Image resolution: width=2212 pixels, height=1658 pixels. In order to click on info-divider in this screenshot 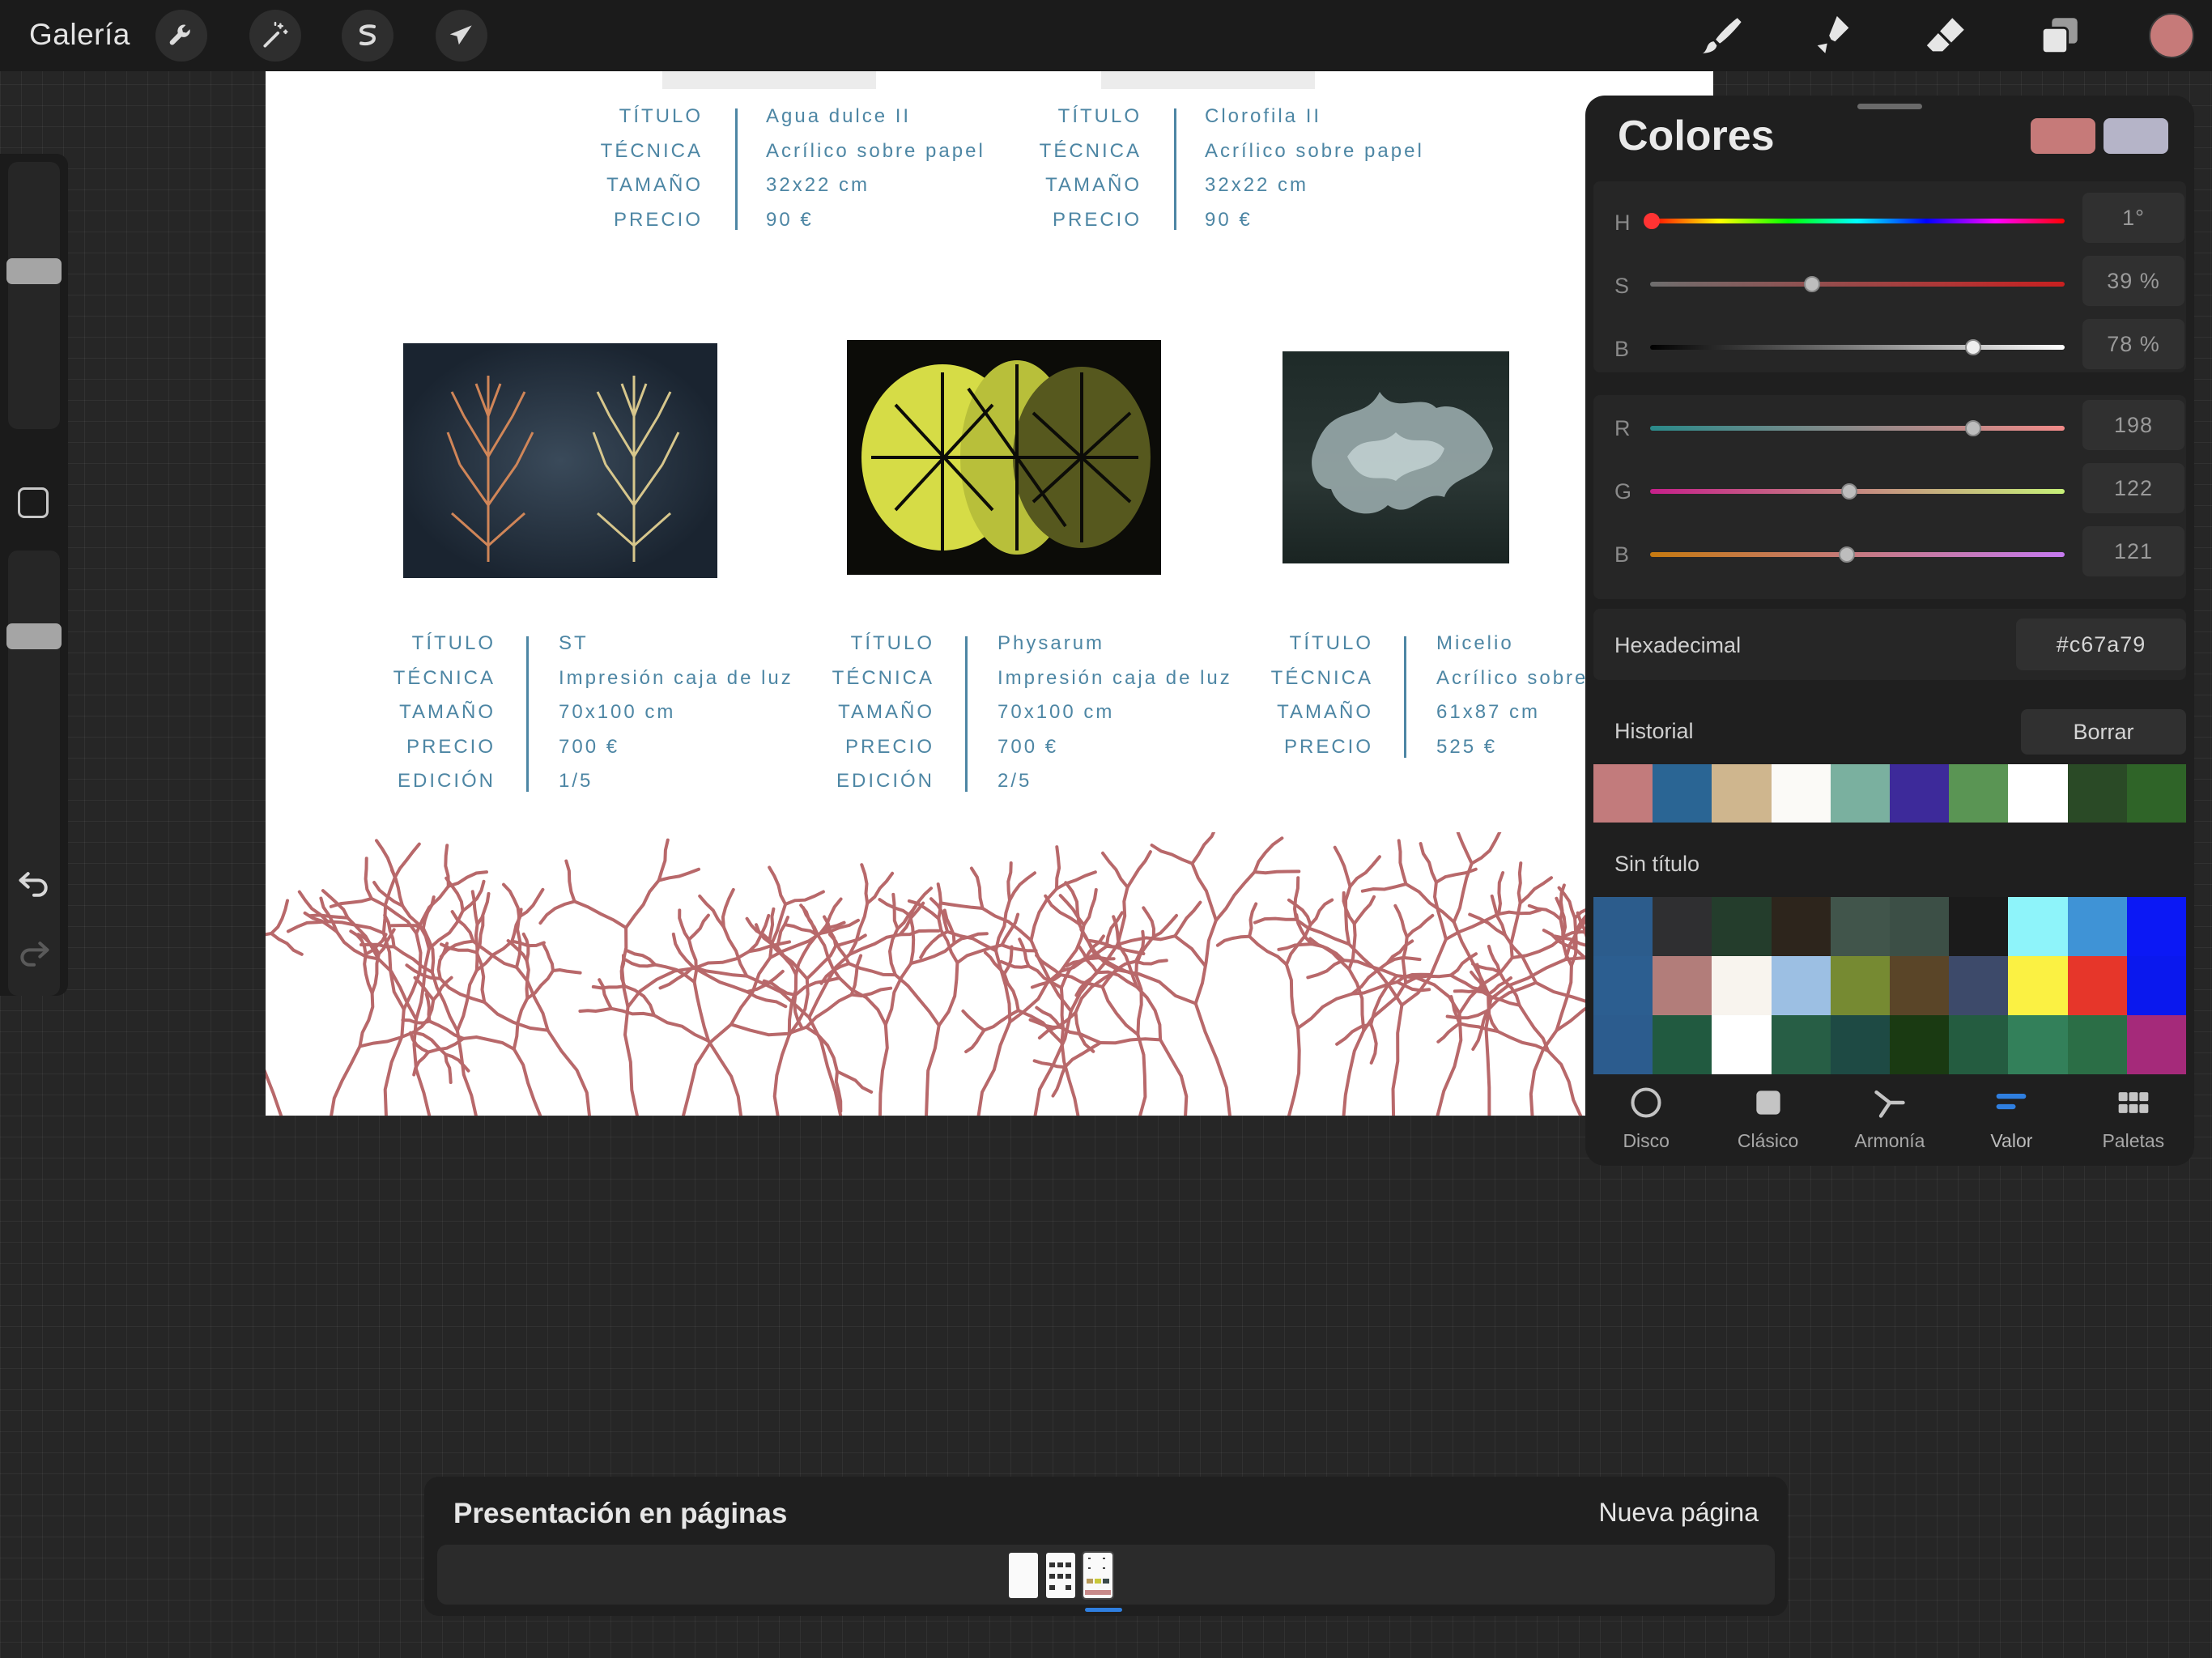, I will do `click(1175, 169)`.